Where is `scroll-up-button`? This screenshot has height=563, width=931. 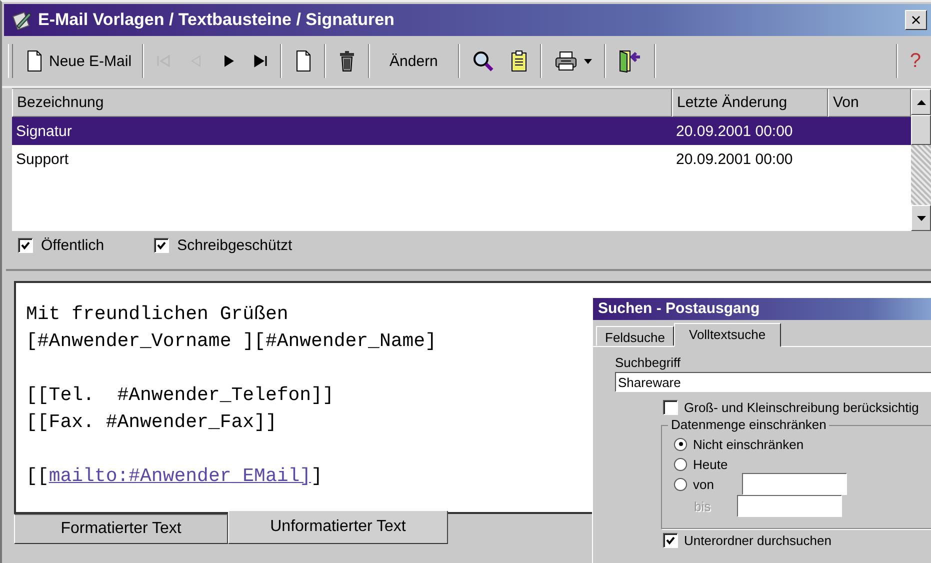 scroll-up-button is located at coordinates (921, 102).